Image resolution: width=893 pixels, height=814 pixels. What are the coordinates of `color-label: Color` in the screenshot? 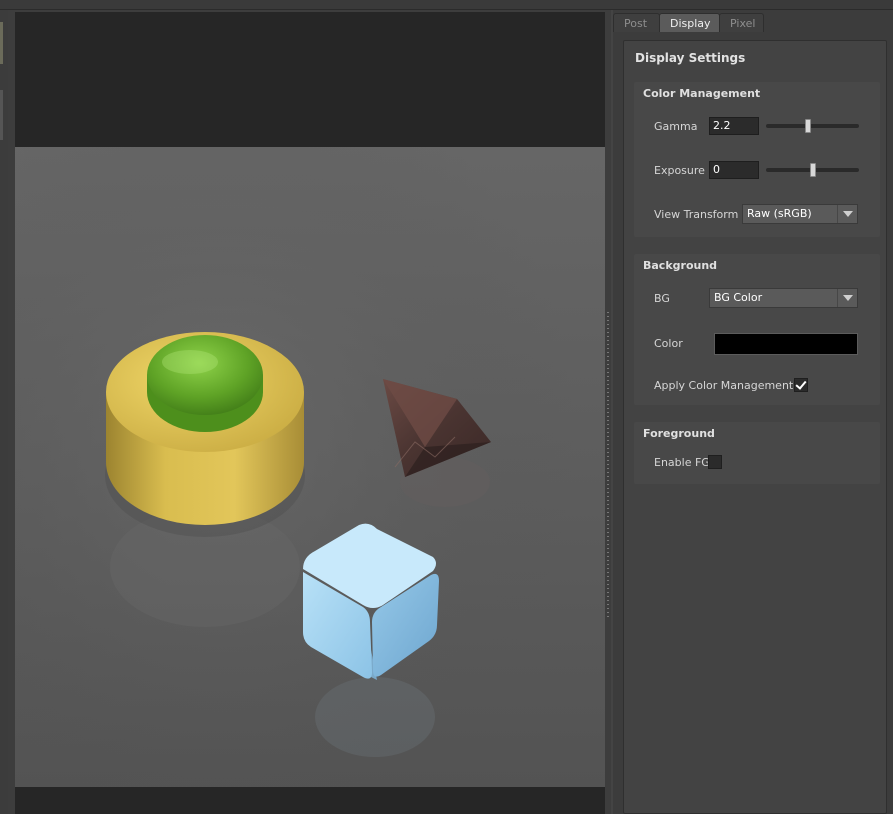 It's located at (668, 343).